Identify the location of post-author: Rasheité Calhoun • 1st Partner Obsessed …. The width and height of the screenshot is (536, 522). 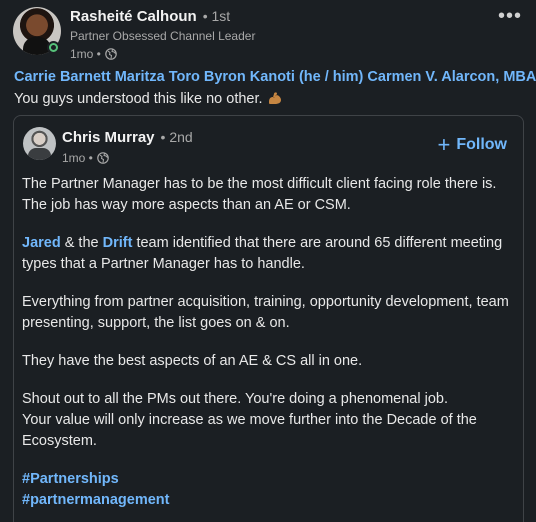
(162, 34).